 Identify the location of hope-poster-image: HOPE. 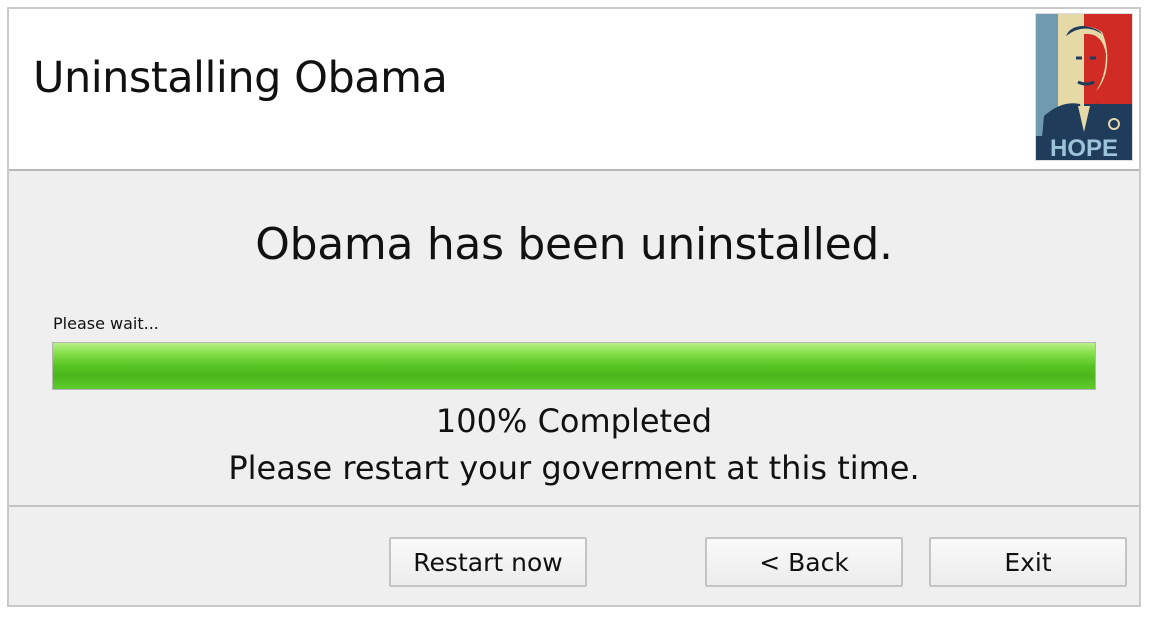
(1084, 87).